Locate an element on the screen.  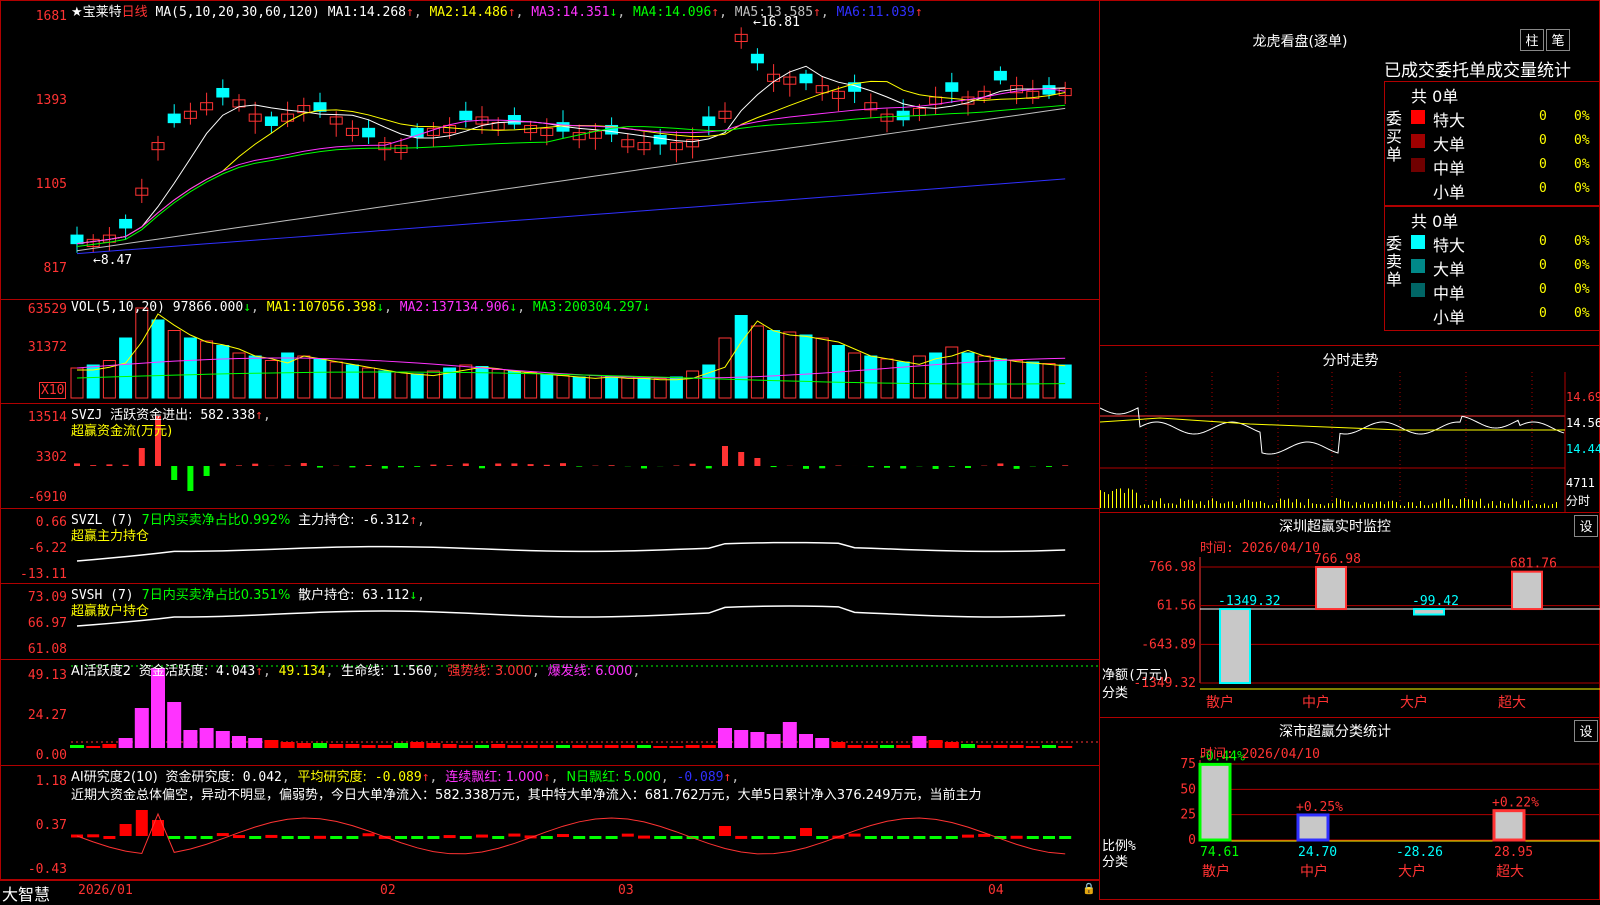
monitor-tick: -643.89 is located at coordinates (1168, 644).